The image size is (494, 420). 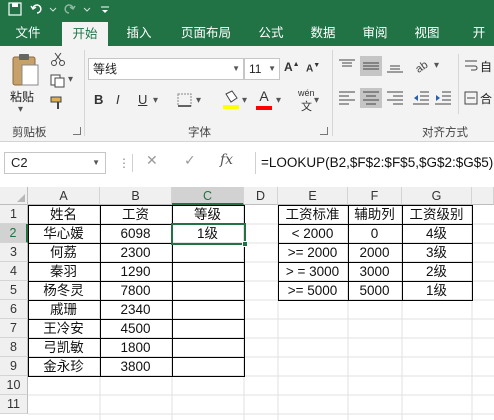 I want to click on font-color-icon: A, so click(x=264, y=96).